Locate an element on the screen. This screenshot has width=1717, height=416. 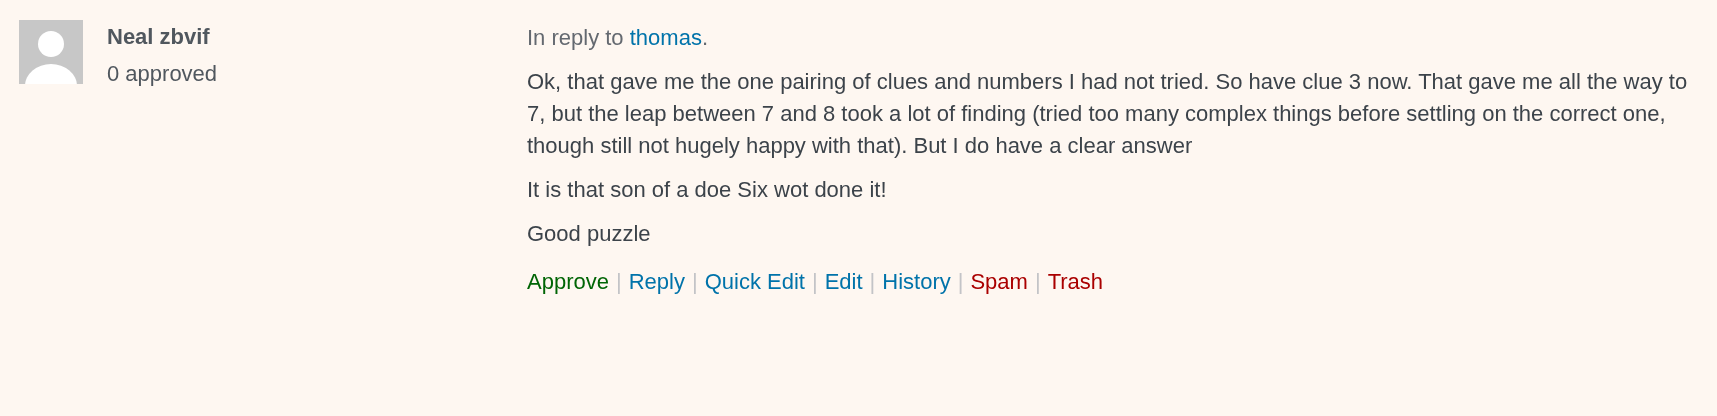
reply-to-label: In reply to thomas. is located at coordinates (617, 38).